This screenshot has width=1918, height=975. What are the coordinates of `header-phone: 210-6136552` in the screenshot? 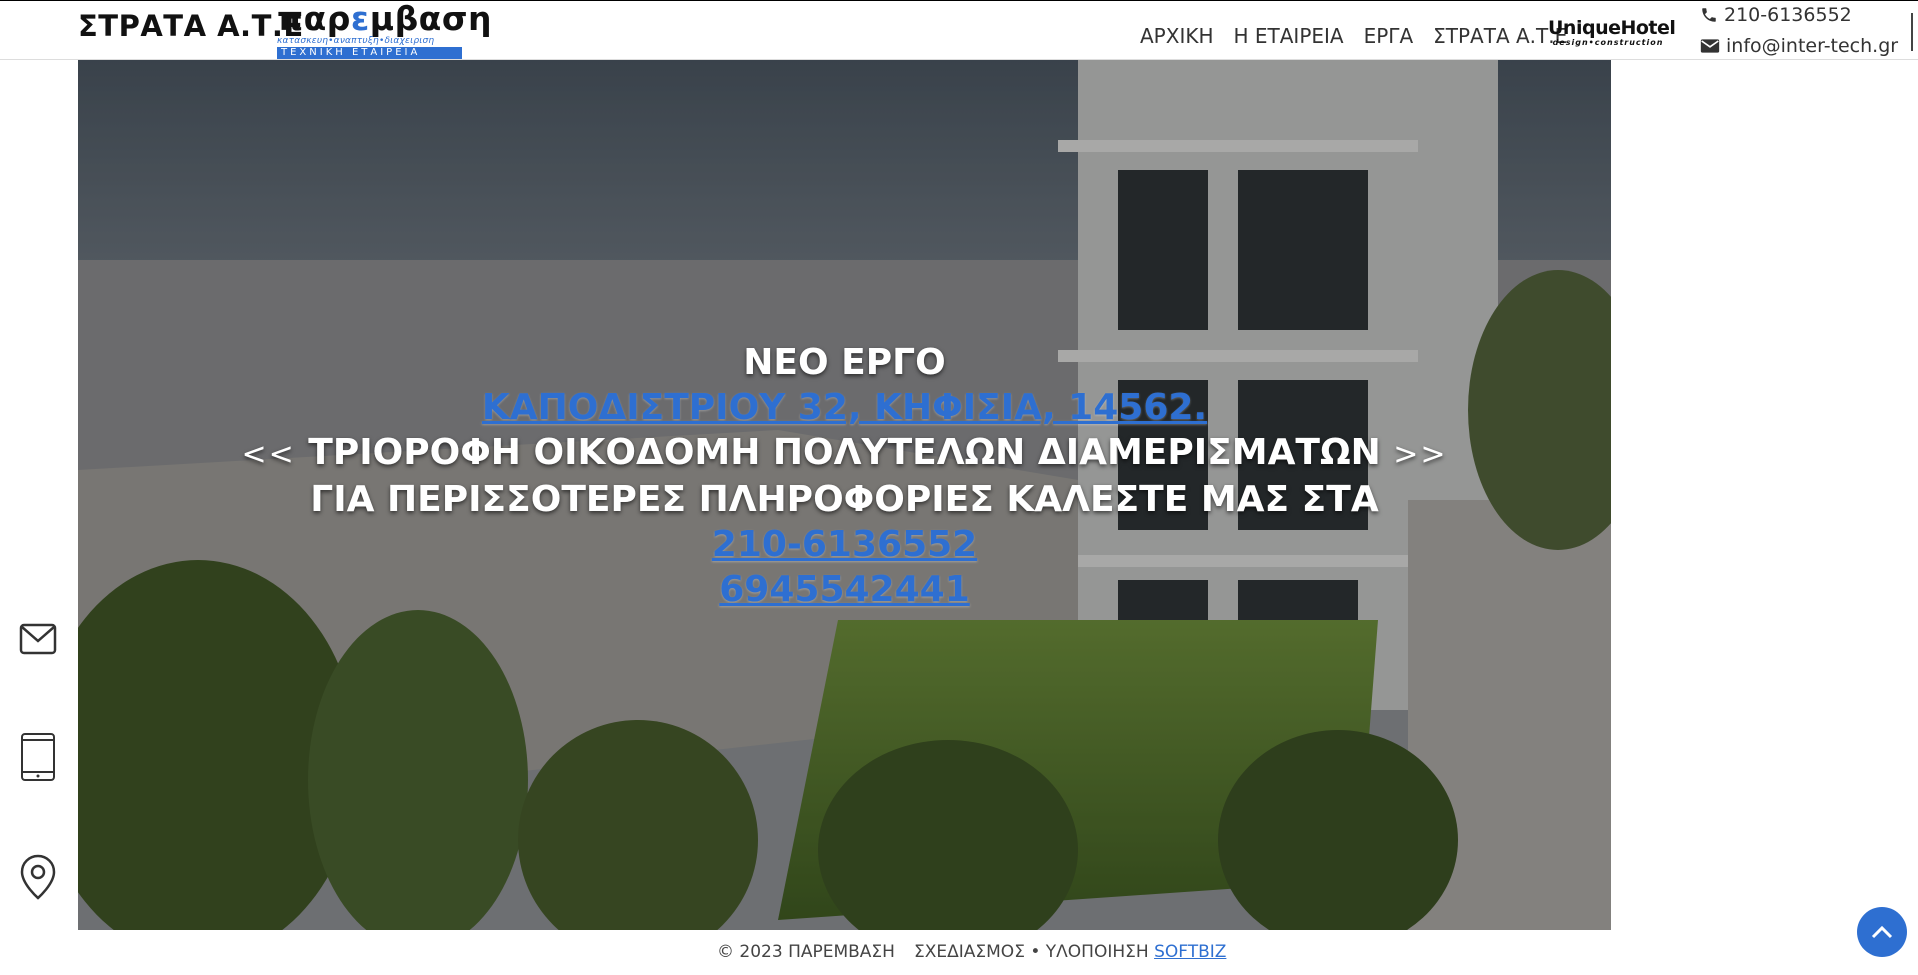 It's located at (1776, 15).